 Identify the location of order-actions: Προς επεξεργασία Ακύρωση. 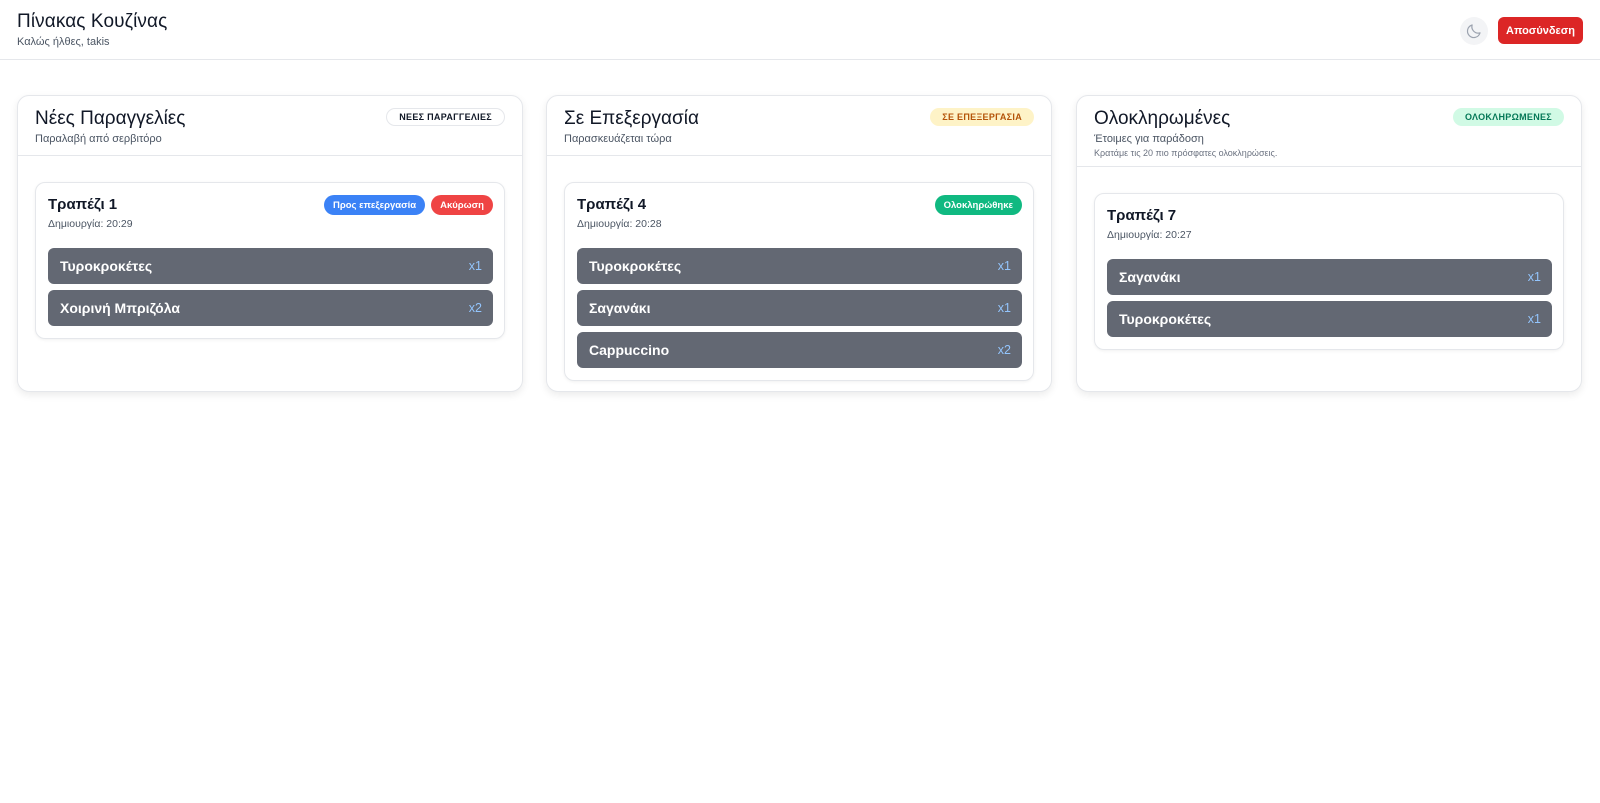
(408, 205).